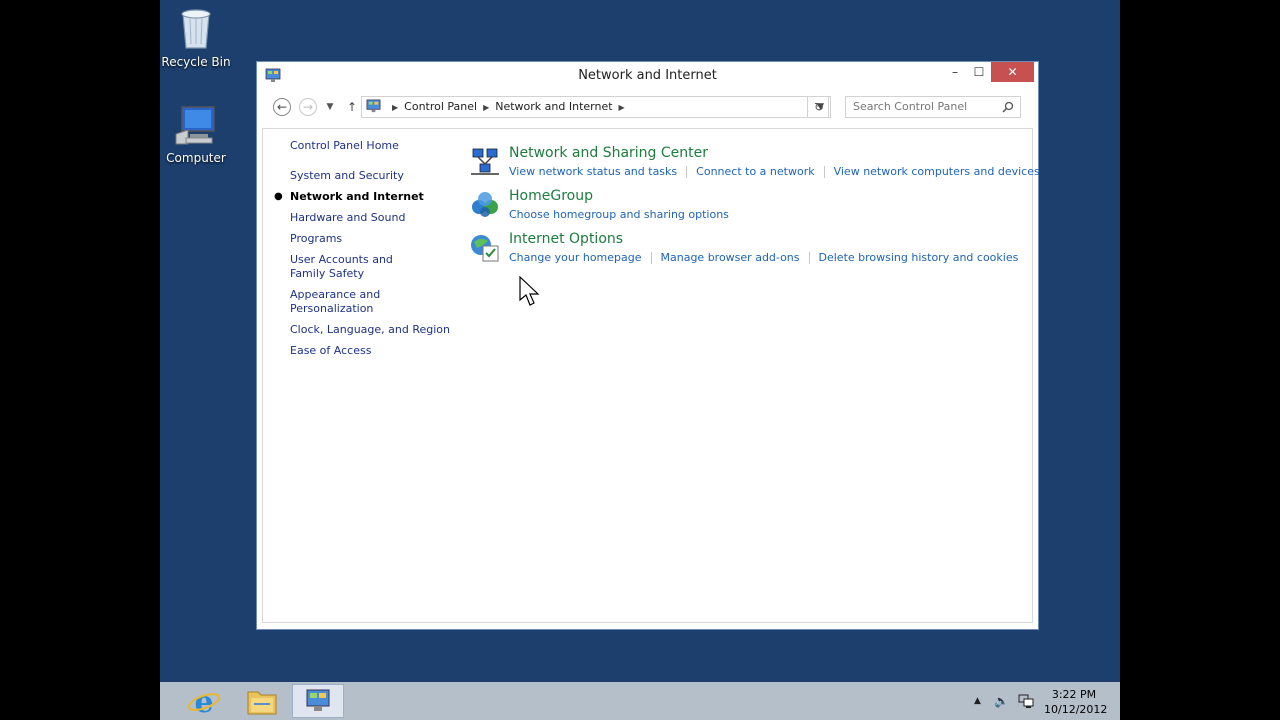 Image resolution: width=1280 pixels, height=720 pixels. What do you see at coordinates (370, 218) in the screenshot?
I see `sidebar-item-hardware-and-sound: Hardware and Sound` at bounding box center [370, 218].